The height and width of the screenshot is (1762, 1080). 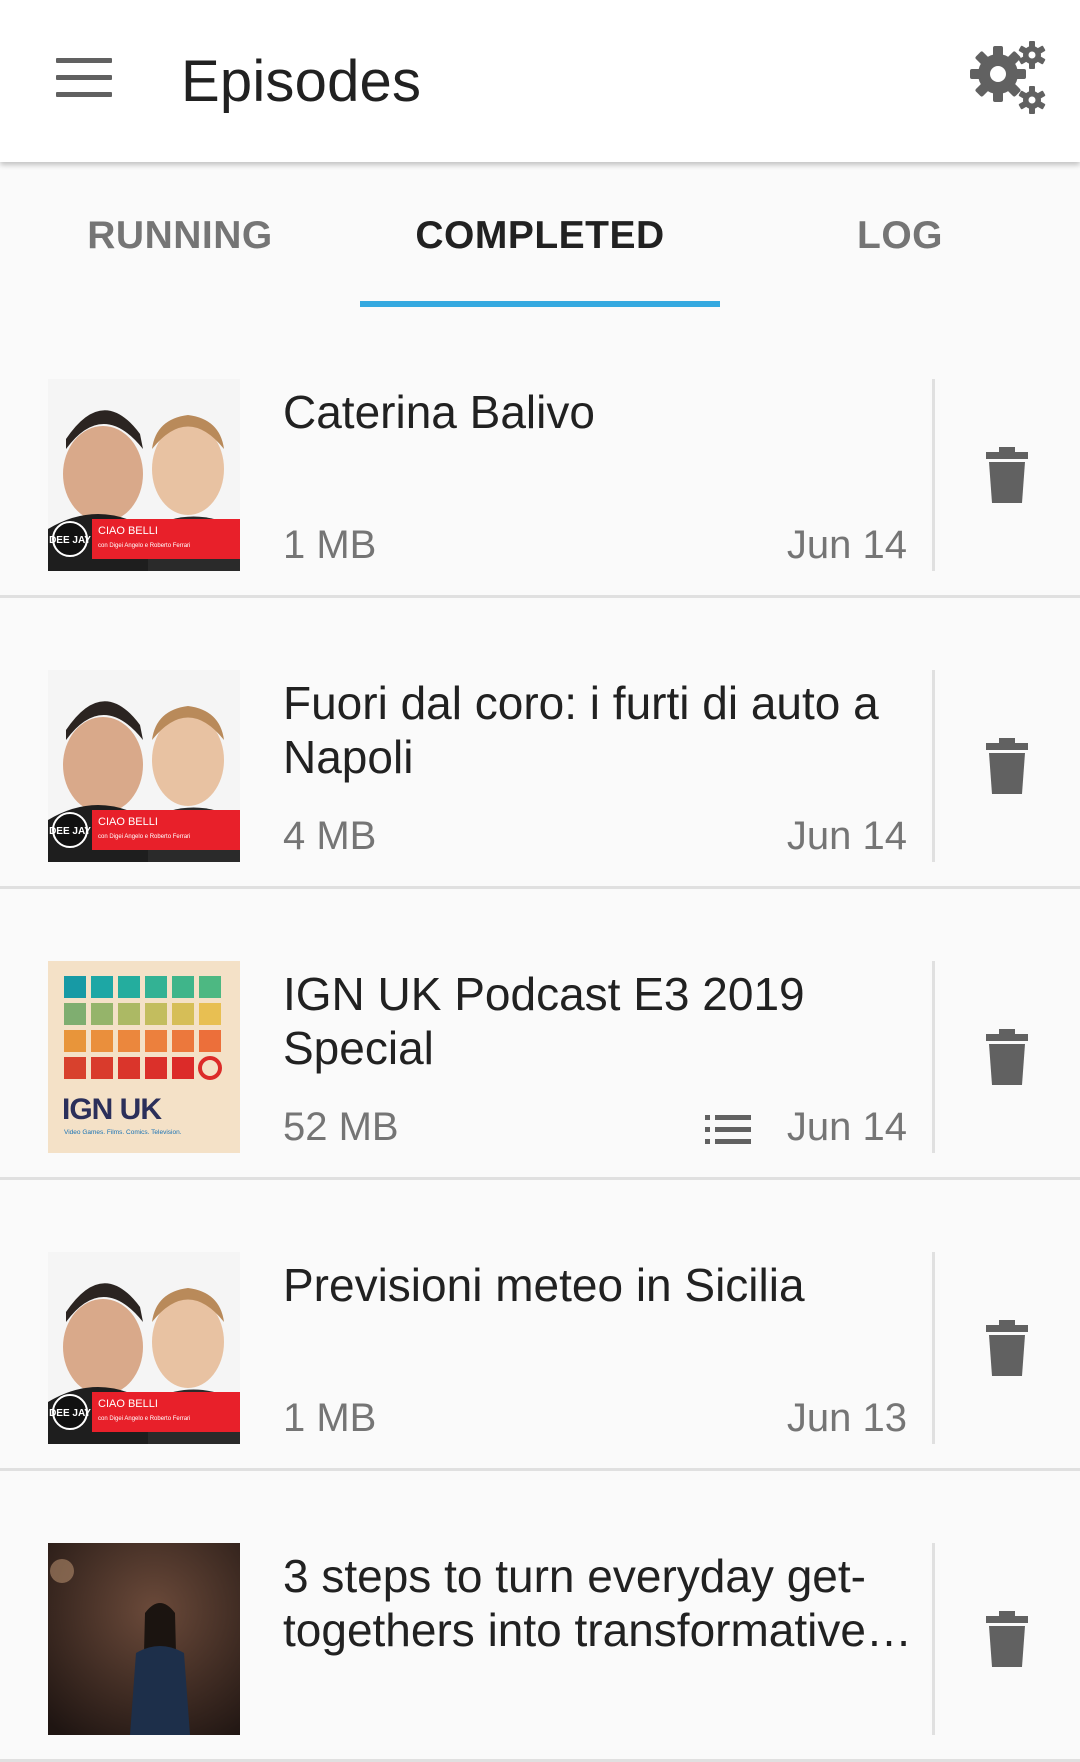 What do you see at coordinates (112, 1109) in the screenshot?
I see `art-logo: IGN UK` at bounding box center [112, 1109].